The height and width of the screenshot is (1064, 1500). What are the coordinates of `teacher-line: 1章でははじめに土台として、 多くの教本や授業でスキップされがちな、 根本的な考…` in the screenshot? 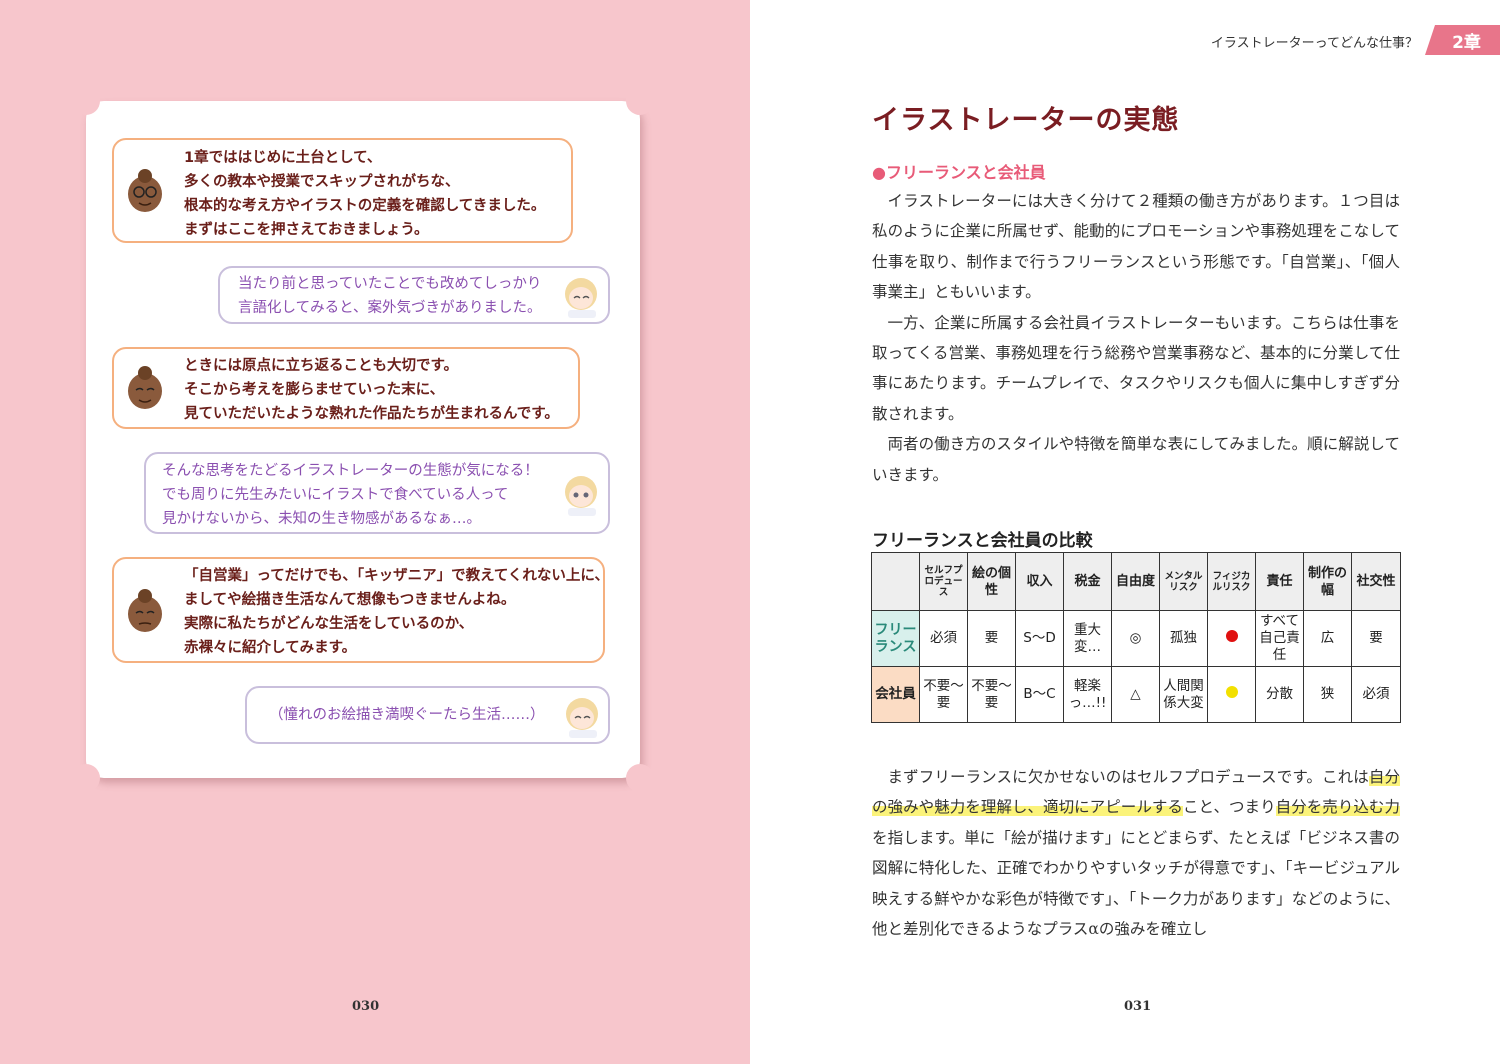 It's located at (365, 194).